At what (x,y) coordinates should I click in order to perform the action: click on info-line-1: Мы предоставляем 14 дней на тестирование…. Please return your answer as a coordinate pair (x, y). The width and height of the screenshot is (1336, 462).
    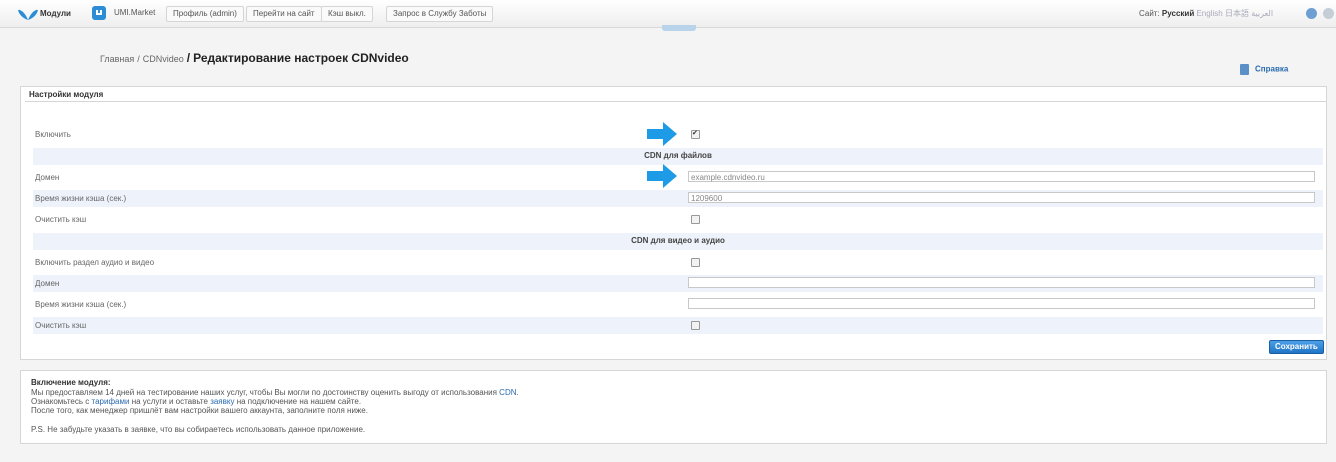
    Looking at the image, I should click on (275, 392).